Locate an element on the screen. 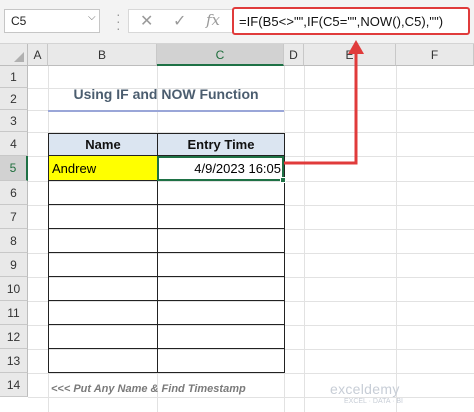 The width and height of the screenshot is (474, 412). callout-arrow-head is located at coordinates (356, 47).